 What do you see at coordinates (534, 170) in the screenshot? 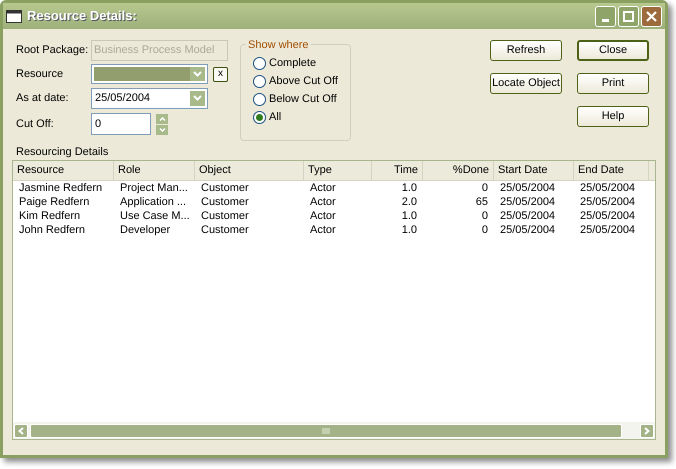
I see `column-header: Start Date` at bounding box center [534, 170].